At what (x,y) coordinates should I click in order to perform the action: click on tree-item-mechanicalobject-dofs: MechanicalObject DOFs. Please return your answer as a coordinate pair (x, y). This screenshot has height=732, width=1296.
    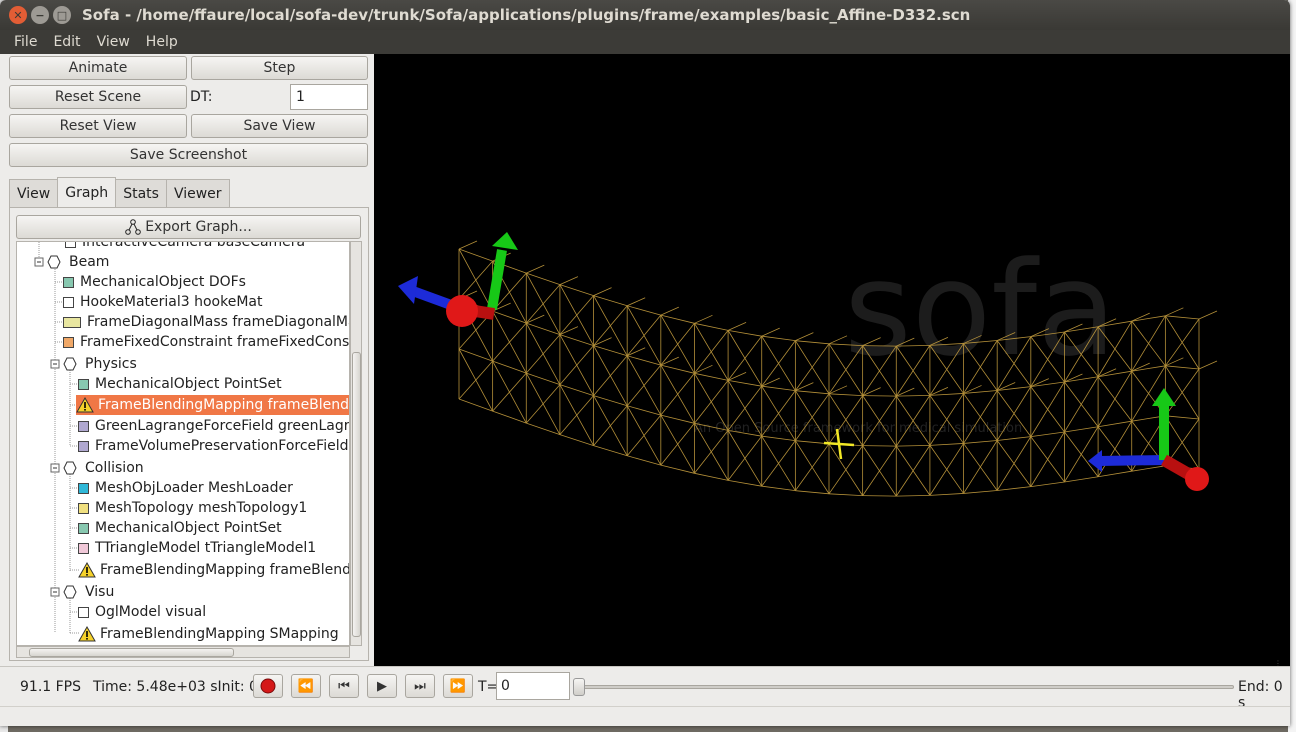
    Looking at the image, I should click on (154, 282).